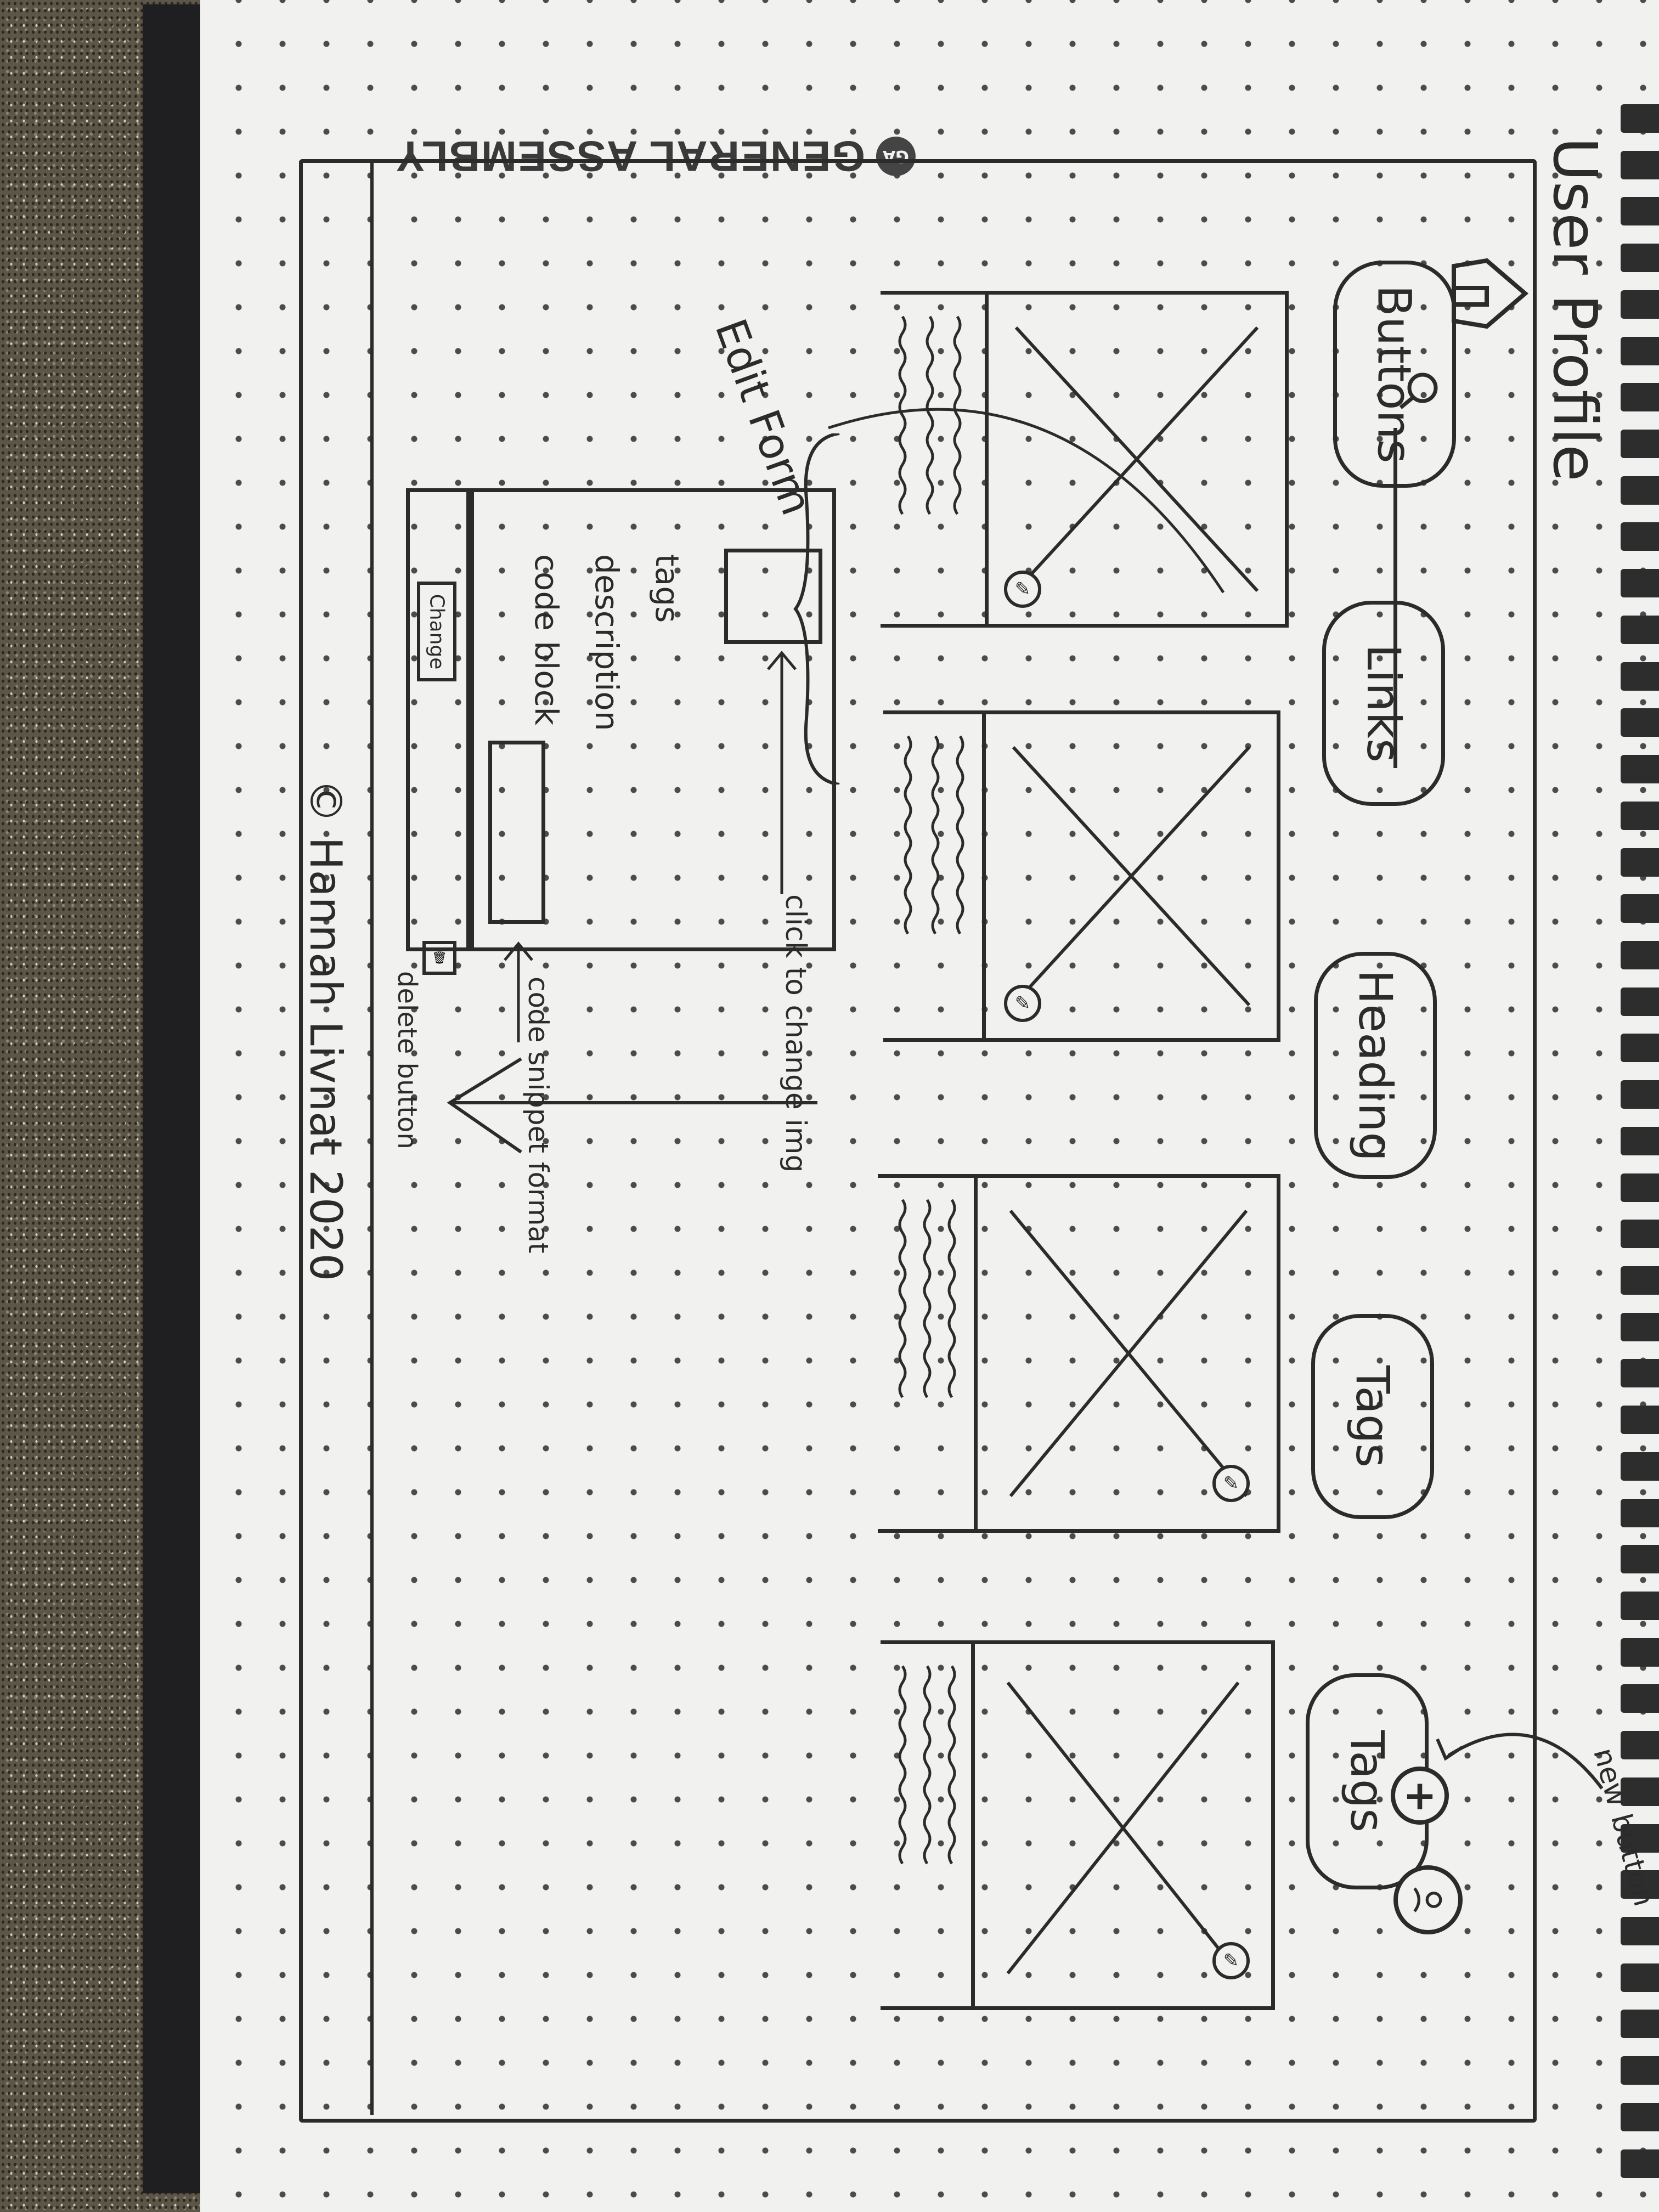  What do you see at coordinates (1026, 501) in the screenshot?
I see `arrow-edit-to-form` at bounding box center [1026, 501].